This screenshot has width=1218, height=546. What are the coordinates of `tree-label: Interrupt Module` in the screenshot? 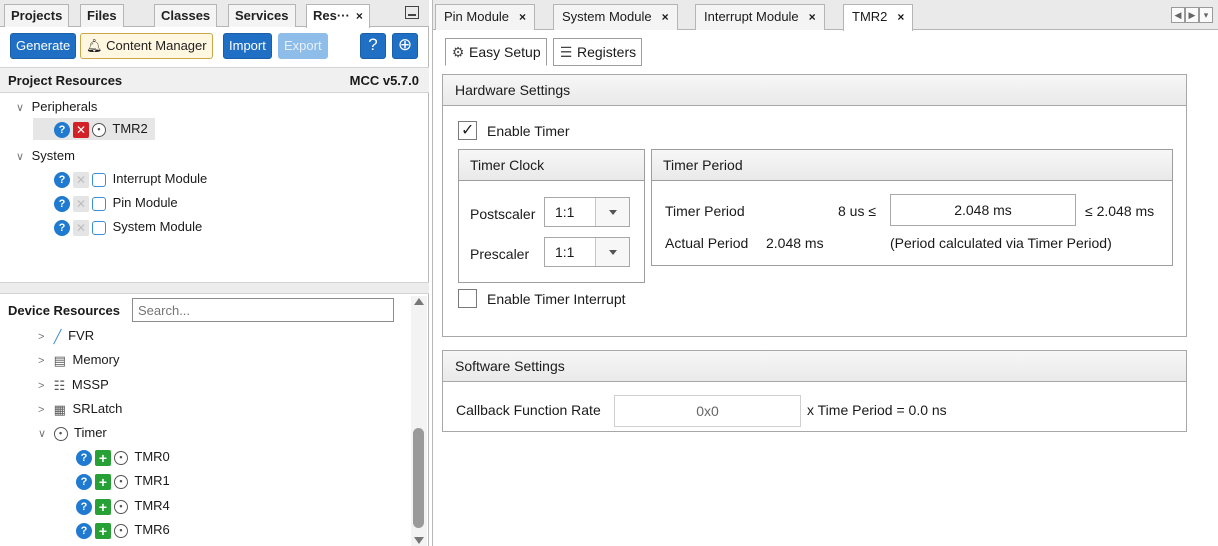 It's located at (160, 178).